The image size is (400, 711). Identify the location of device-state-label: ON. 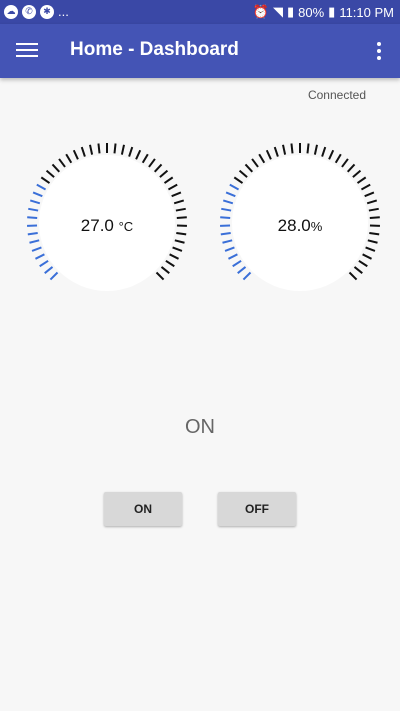
(200, 427).